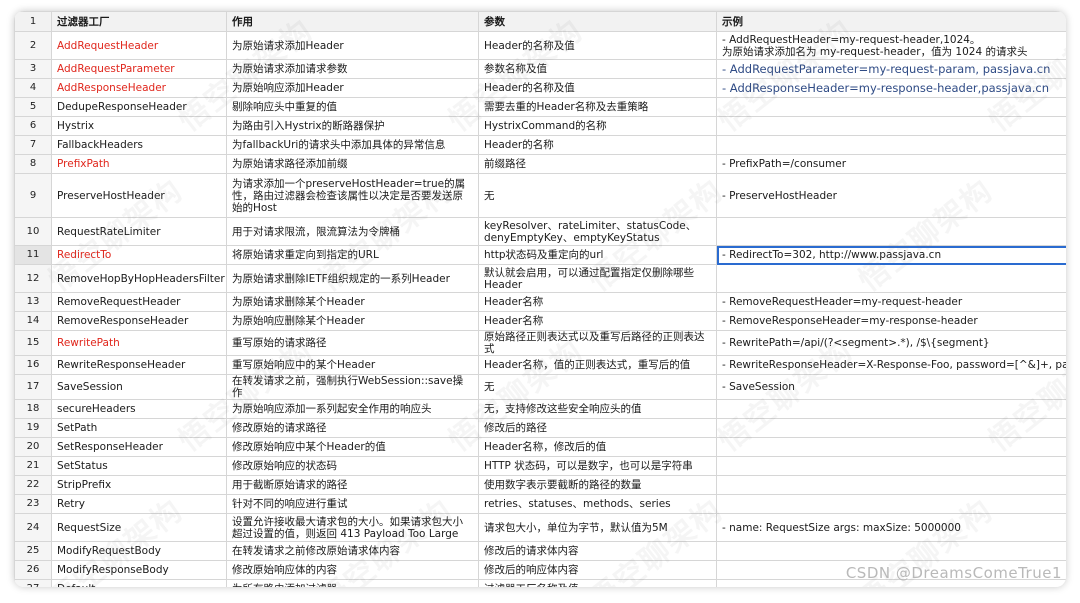 Image resolution: width=1080 pixels, height=603 pixels. Describe the element at coordinates (352, 343) in the screenshot. I see `cell-purpose: 重写原始的请求路径` at that location.